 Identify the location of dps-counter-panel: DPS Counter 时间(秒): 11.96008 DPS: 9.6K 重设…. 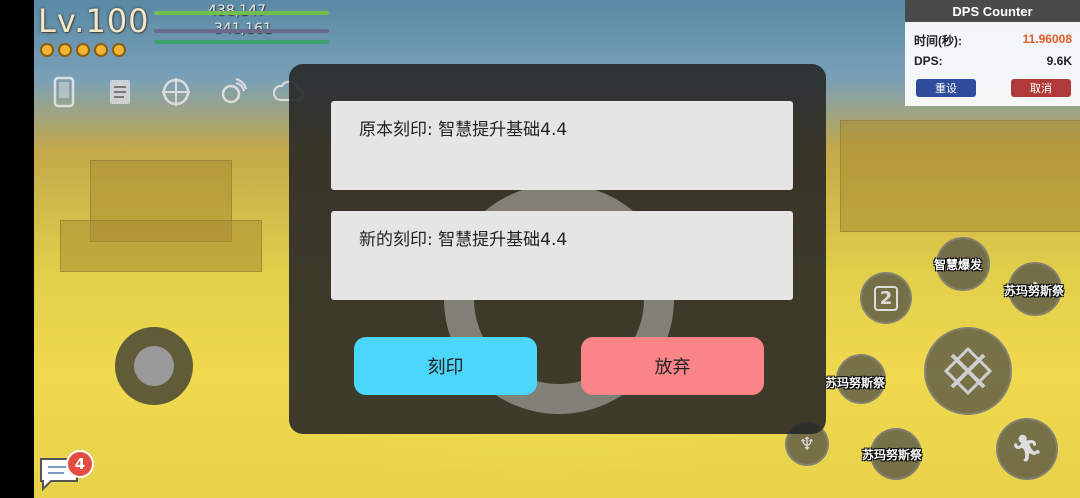
(992, 53).